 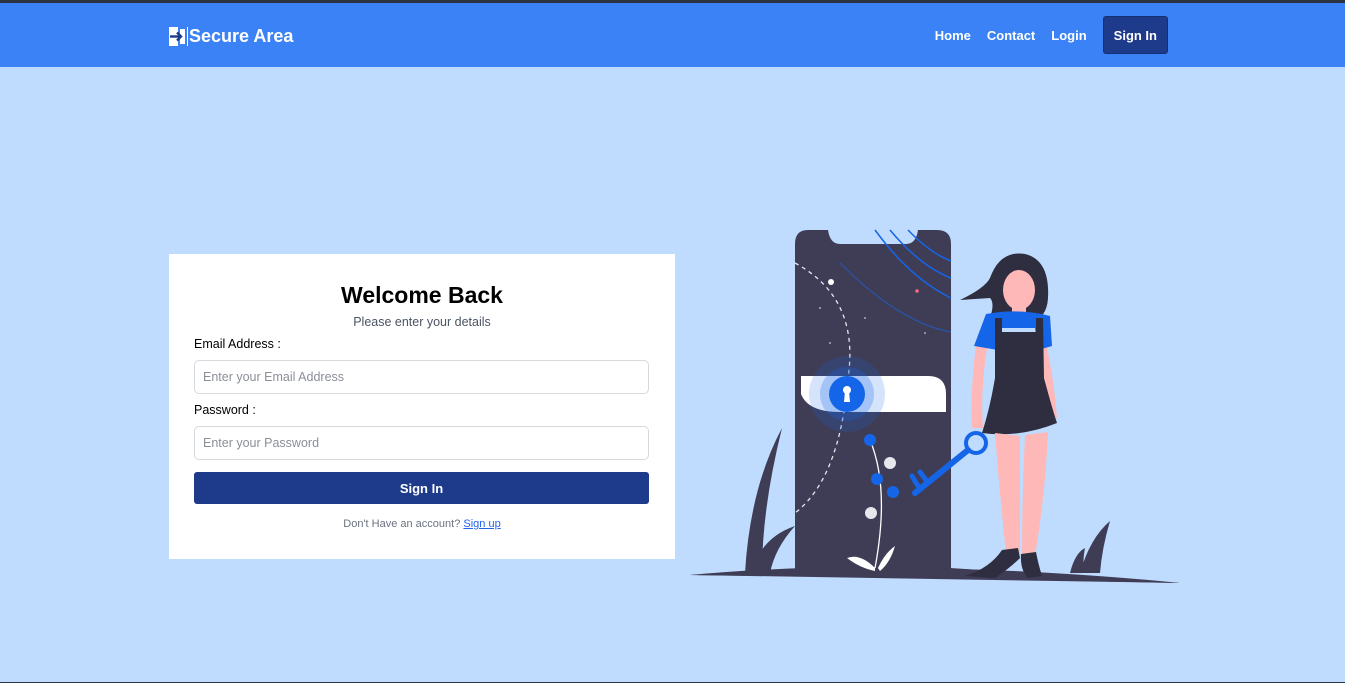 I want to click on signup-link: Sign up, so click(x=481, y=524).